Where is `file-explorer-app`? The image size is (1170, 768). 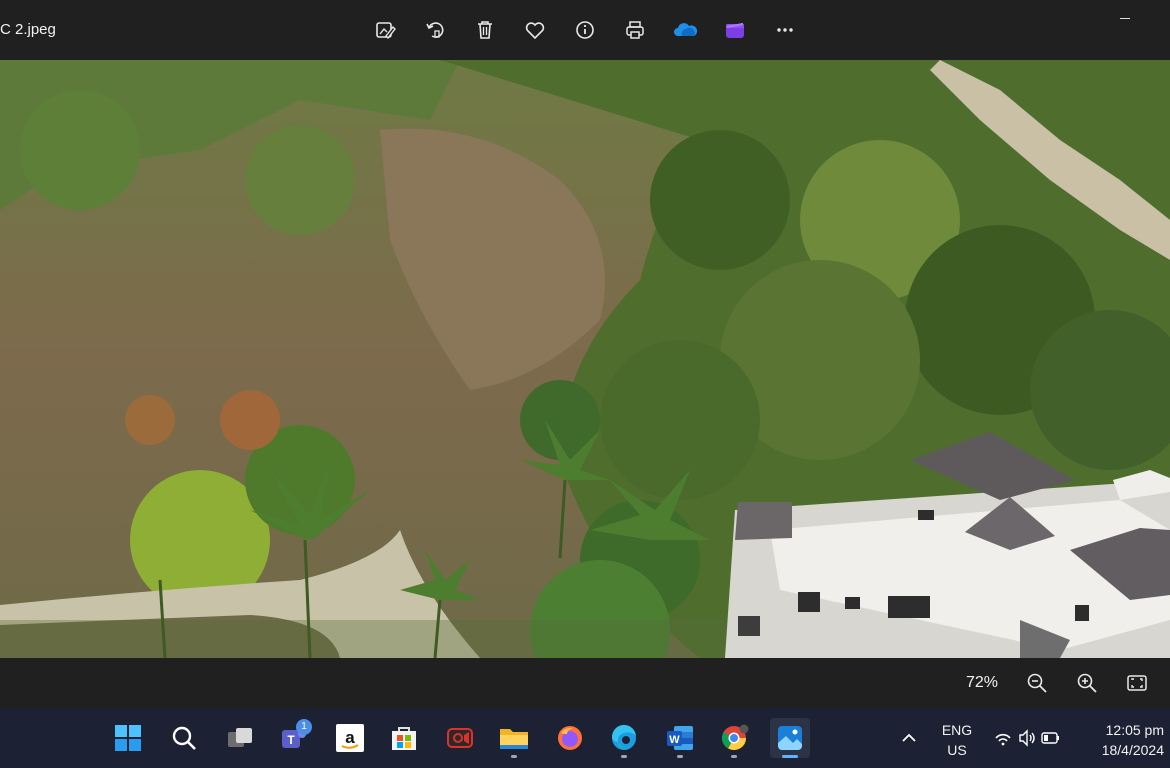
file-explorer-app is located at coordinates (514, 738).